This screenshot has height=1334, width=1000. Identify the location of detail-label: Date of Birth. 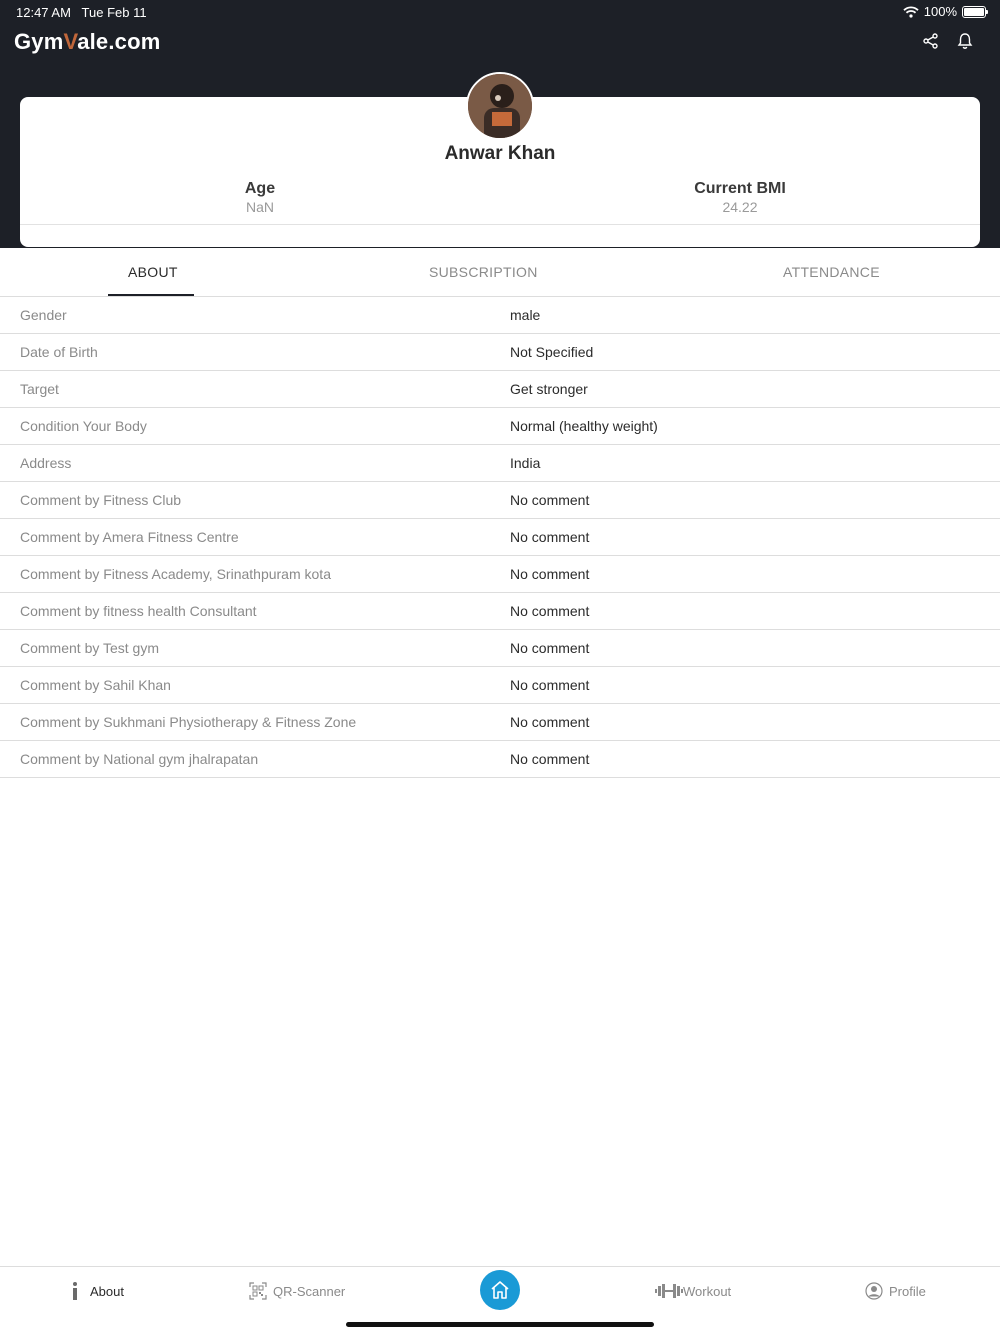
(59, 352).